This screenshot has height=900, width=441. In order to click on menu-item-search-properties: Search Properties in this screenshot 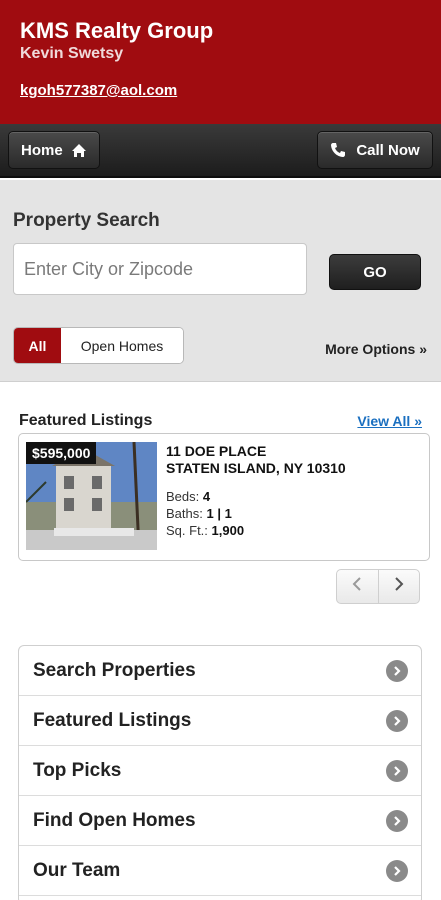, I will do `click(220, 671)`.